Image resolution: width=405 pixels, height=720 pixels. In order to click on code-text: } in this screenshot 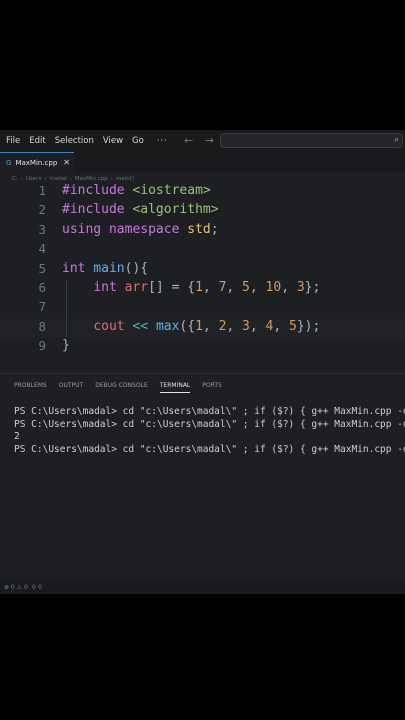, I will do `click(66, 345)`.